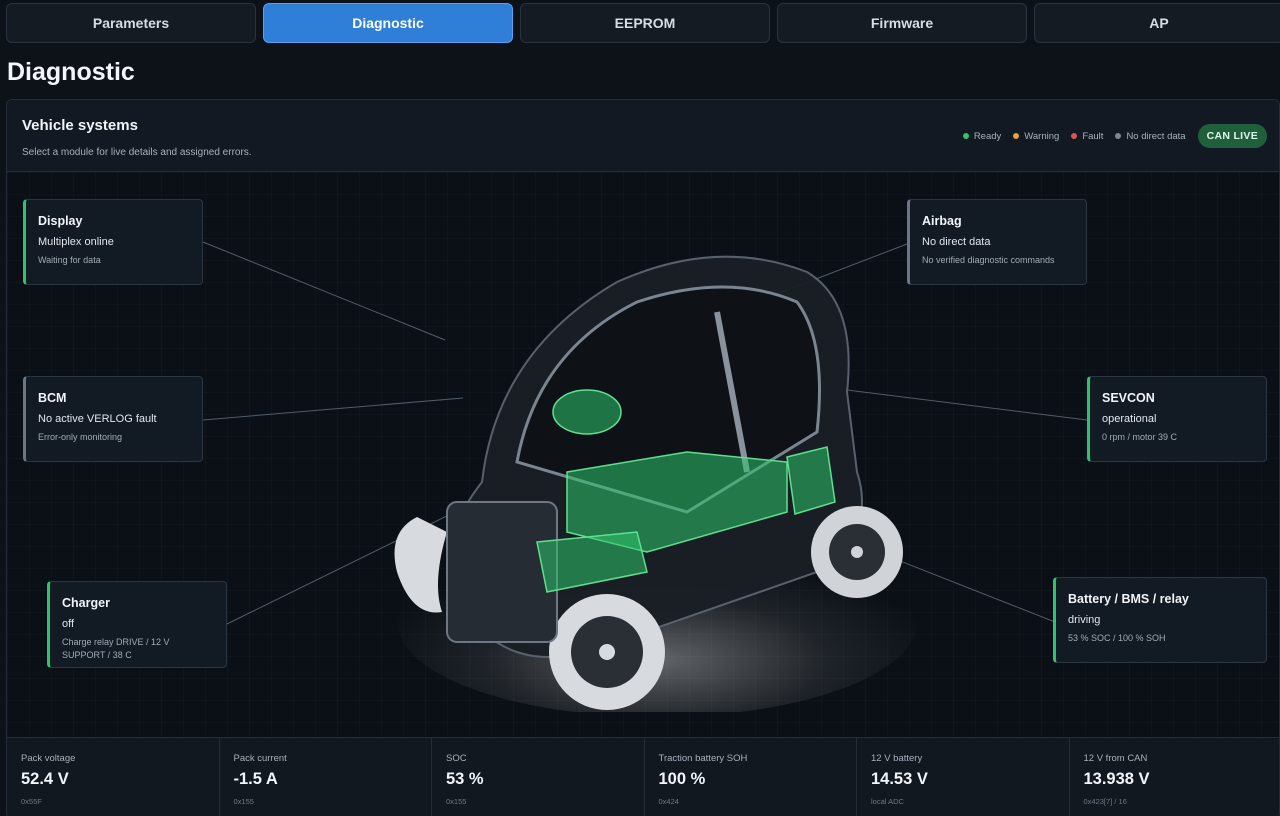 The height and width of the screenshot is (816, 1280). Describe the element at coordinates (1156, 136) in the screenshot. I see `legend-label: No direct data` at that location.